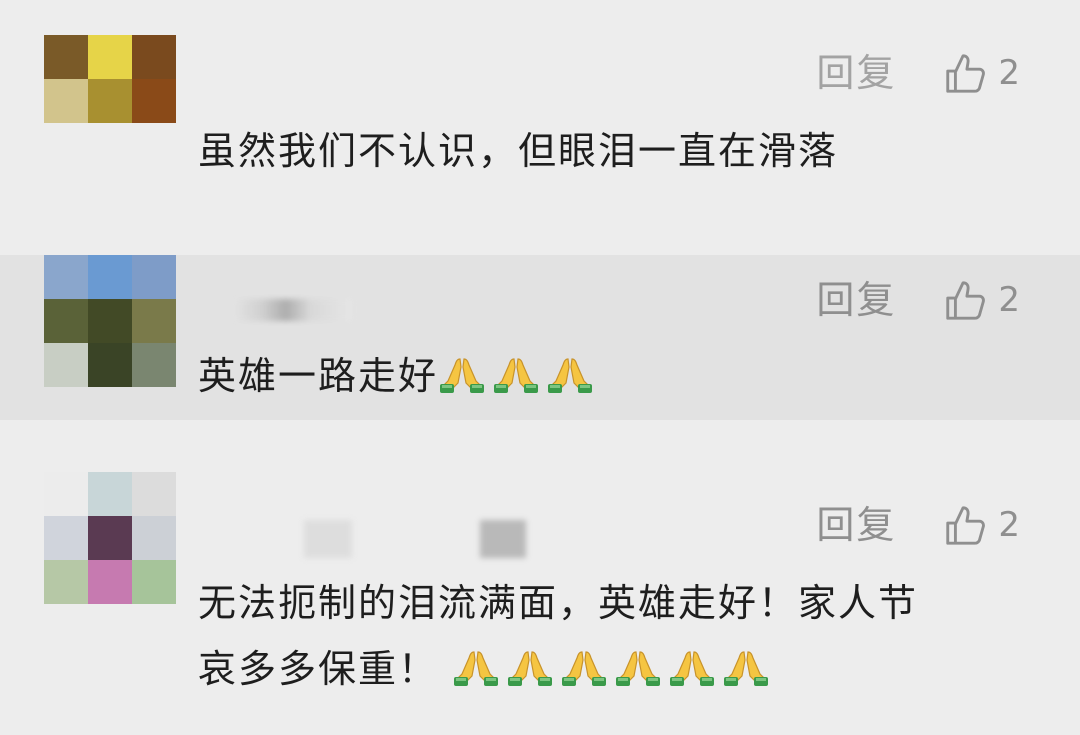 This screenshot has width=1080, height=735. Describe the element at coordinates (518, 151) in the screenshot. I see `comment-text: 虽然我们不认识，但眼泪一直在滑落` at that location.